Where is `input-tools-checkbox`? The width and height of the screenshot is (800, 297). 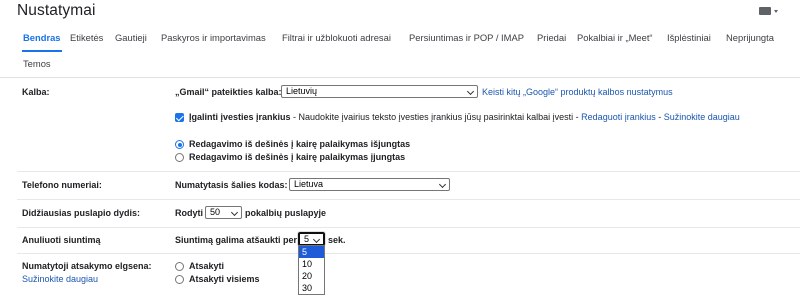 input-tools-checkbox is located at coordinates (179, 117).